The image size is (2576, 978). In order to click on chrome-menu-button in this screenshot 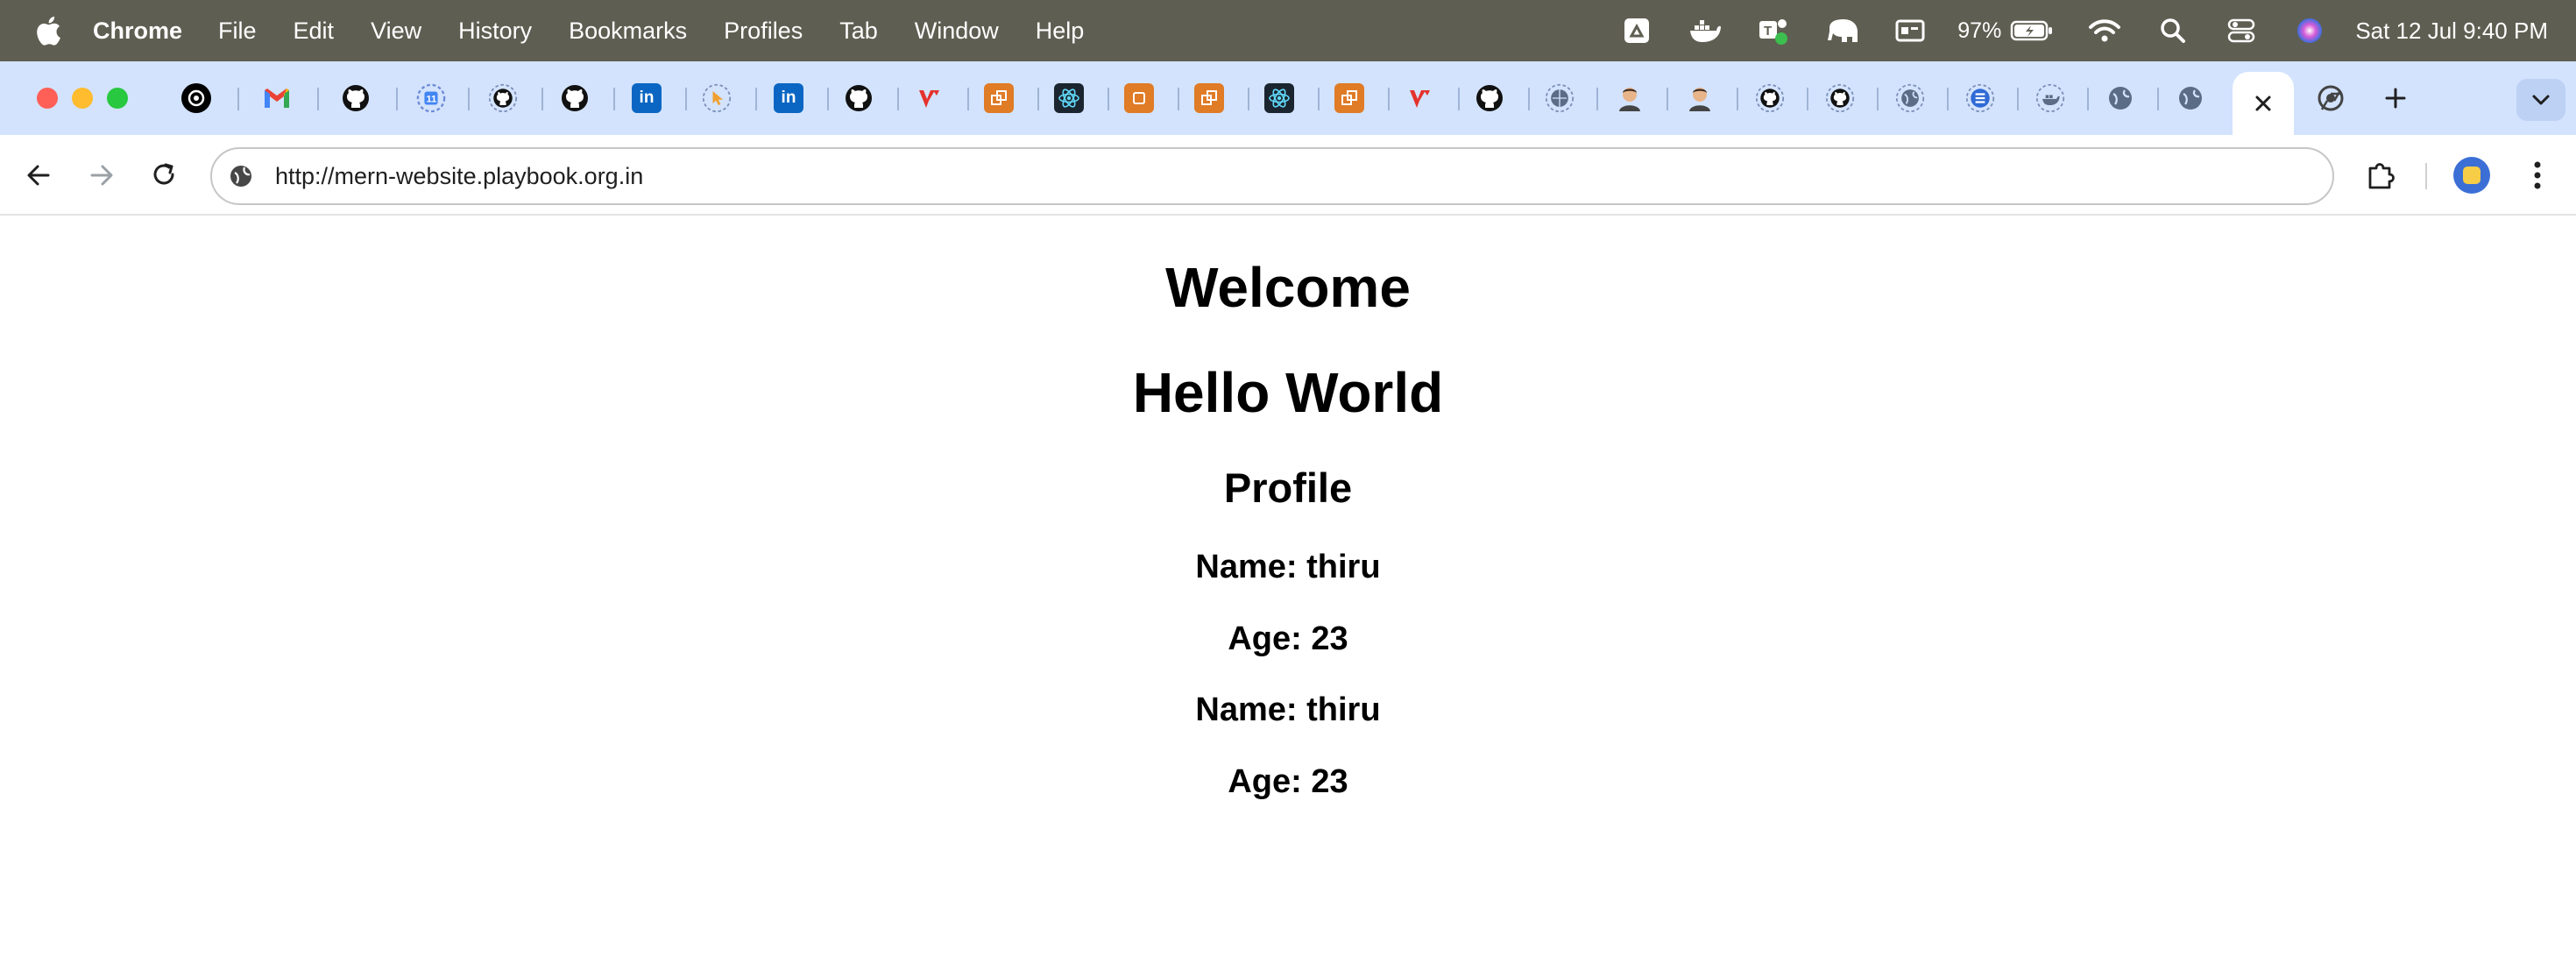, I will do `click(2537, 175)`.